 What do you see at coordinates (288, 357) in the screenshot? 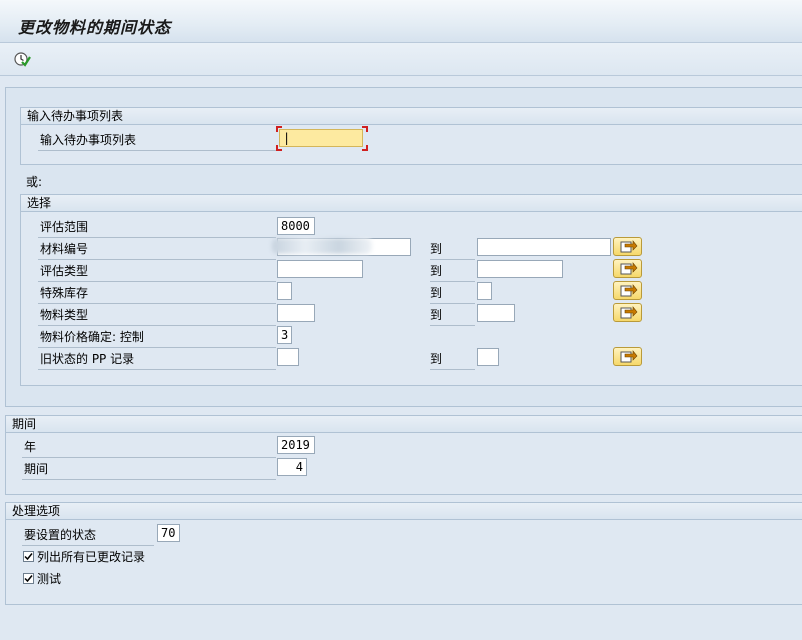
I see `old-status-pp-from-input` at bounding box center [288, 357].